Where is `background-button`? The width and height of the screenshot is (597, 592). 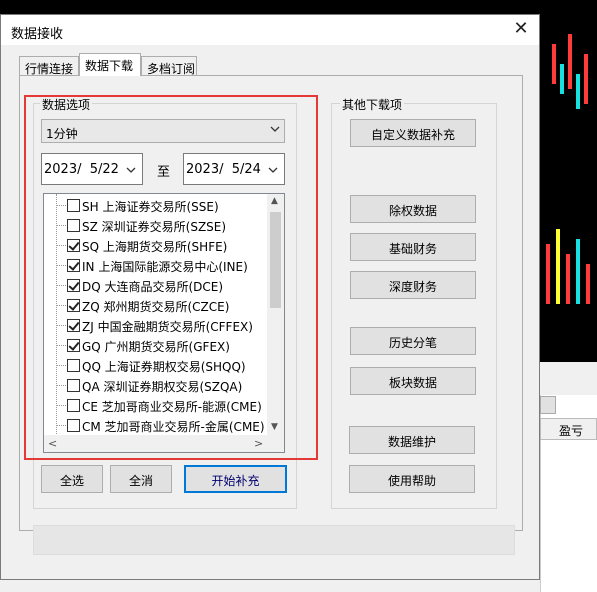 background-button is located at coordinates (548, 405).